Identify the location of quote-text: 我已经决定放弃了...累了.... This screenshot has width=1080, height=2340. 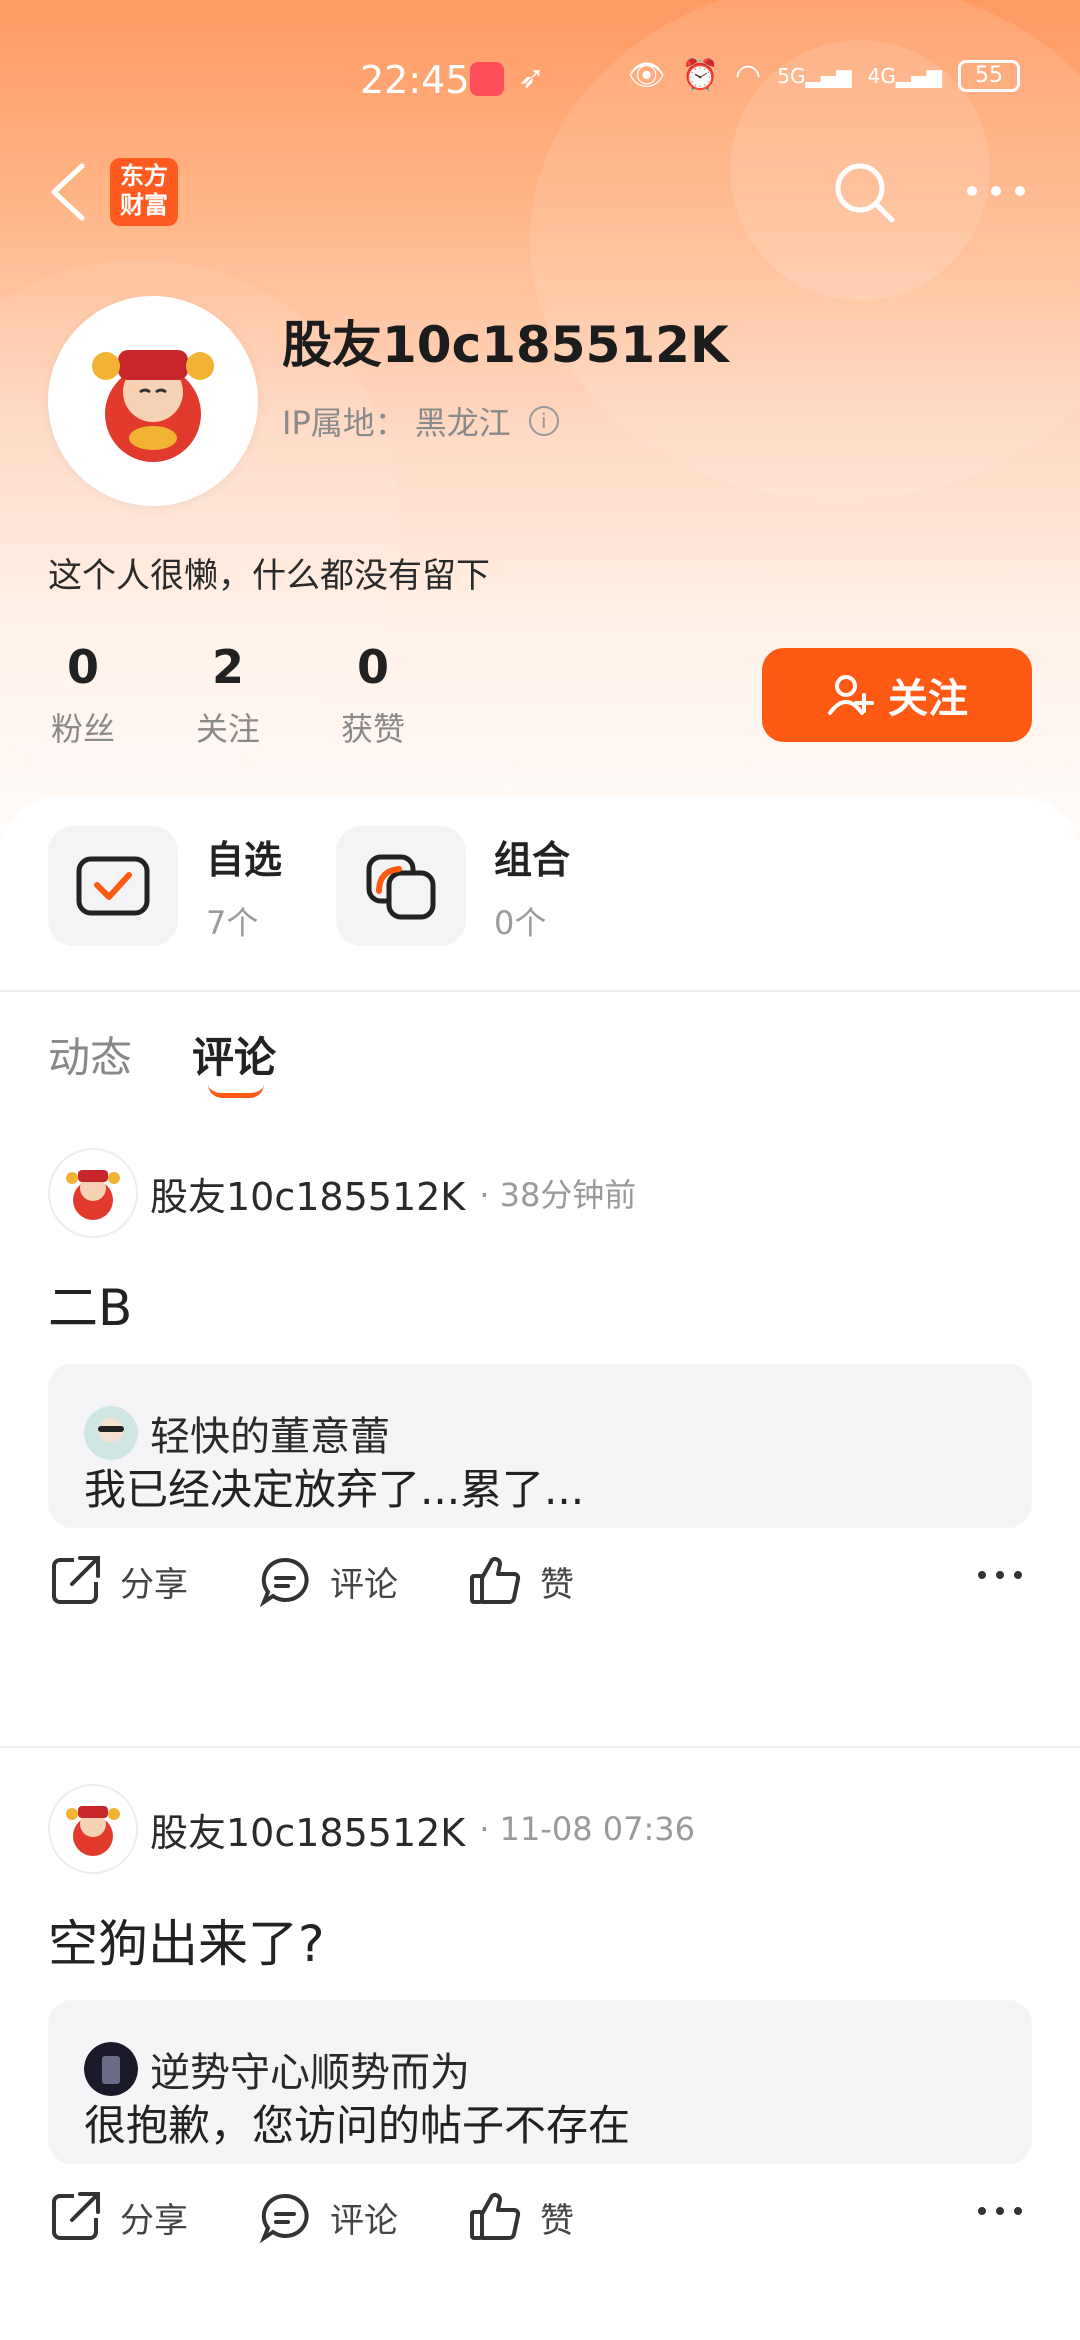
(334, 1489).